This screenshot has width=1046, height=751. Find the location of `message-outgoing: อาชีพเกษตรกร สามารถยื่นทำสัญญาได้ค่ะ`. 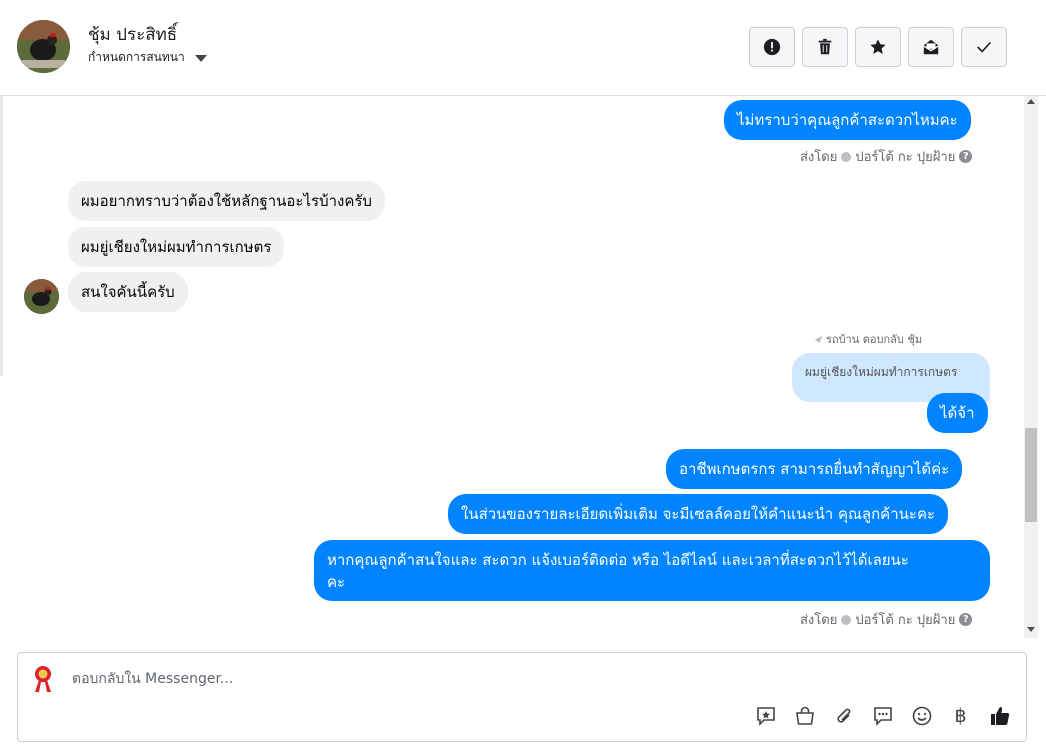

message-outgoing: อาชีพเกษตรกร สามารถยื่นทำสัญญาได้ค่ะ is located at coordinates (814, 469).